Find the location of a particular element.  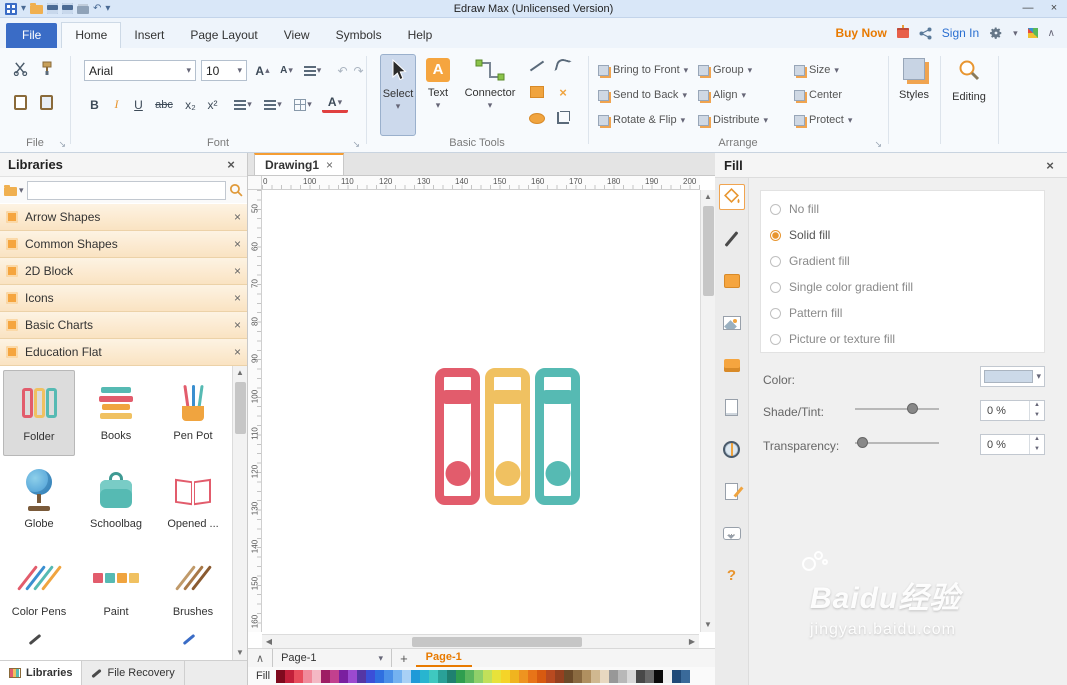

theme-icon is located at coordinates (1032, 33).